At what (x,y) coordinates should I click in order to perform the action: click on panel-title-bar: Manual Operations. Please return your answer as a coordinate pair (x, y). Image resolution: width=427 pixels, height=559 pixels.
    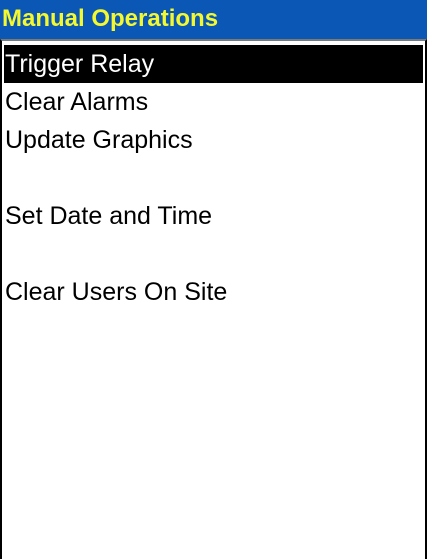
    Looking at the image, I should click on (213, 19).